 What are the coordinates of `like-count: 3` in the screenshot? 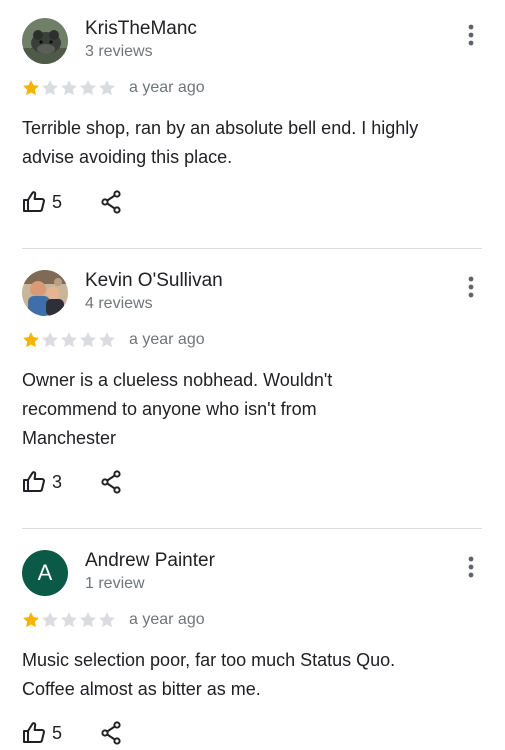 It's located at (57, 481).